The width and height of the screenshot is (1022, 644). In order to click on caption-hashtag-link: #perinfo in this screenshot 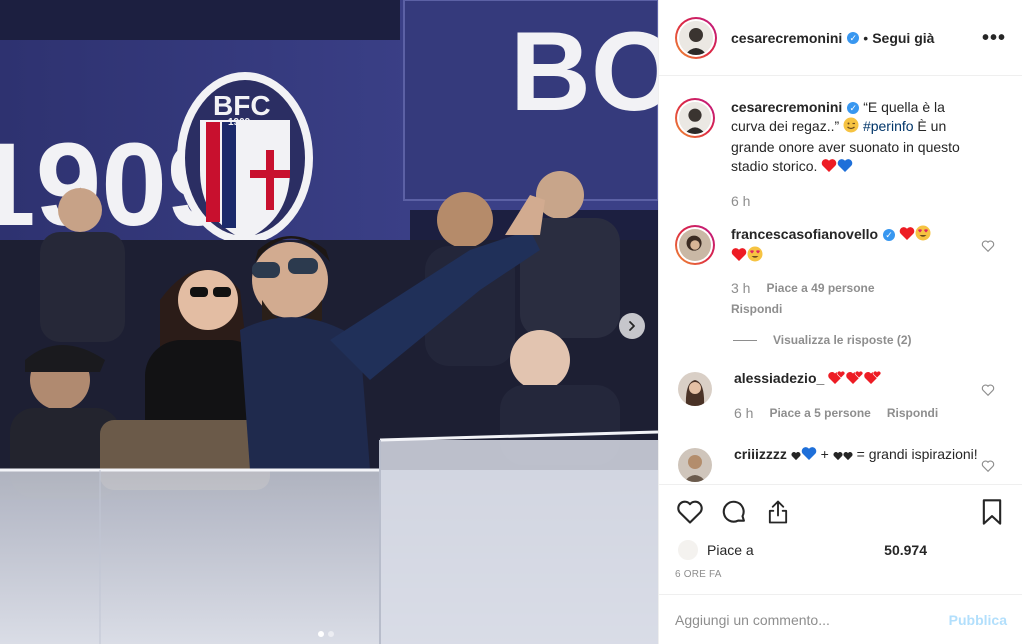, I will do `click(888, 126)`.